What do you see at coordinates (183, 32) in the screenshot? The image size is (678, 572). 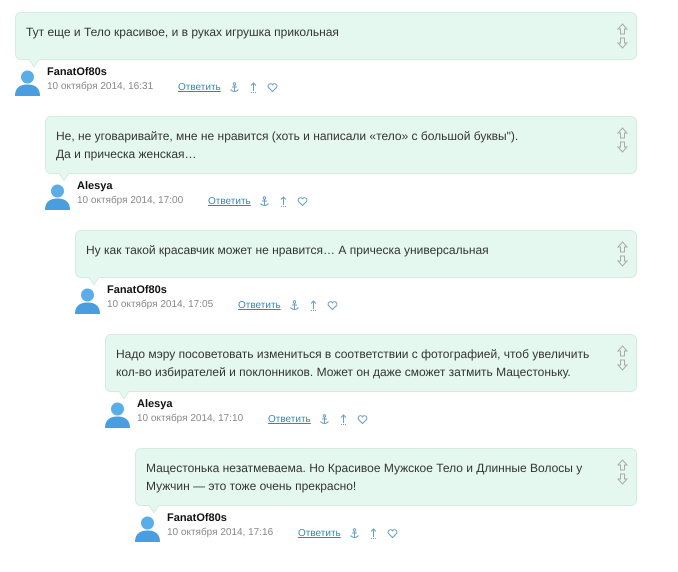 I see `comment-text: Тут еще и Тело красивое, и в руках игрушка прикольная` at bounding box center [183, 32].